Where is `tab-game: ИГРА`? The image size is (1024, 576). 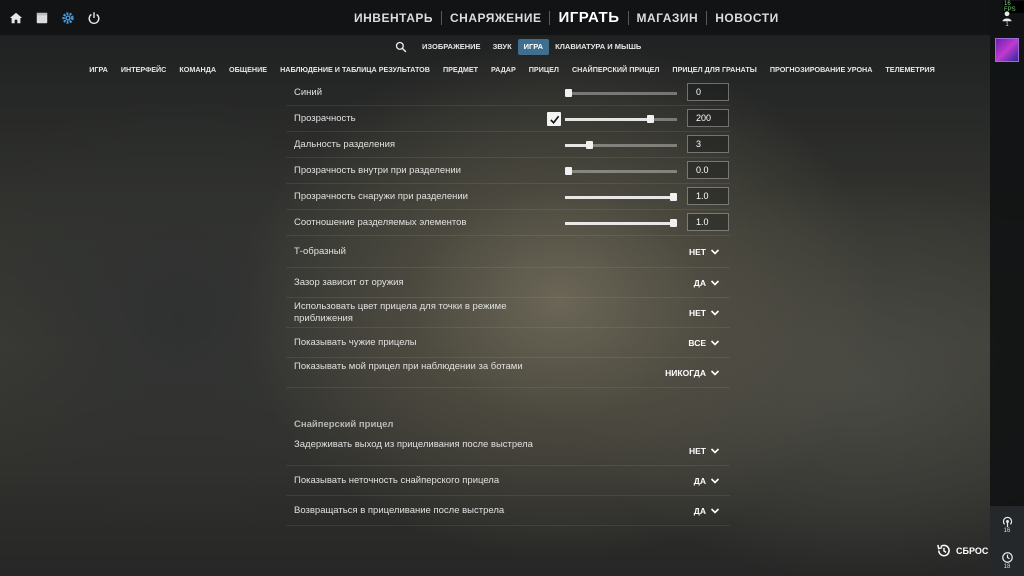
tab-game: ИГРА is located at coordinates (533, 47).